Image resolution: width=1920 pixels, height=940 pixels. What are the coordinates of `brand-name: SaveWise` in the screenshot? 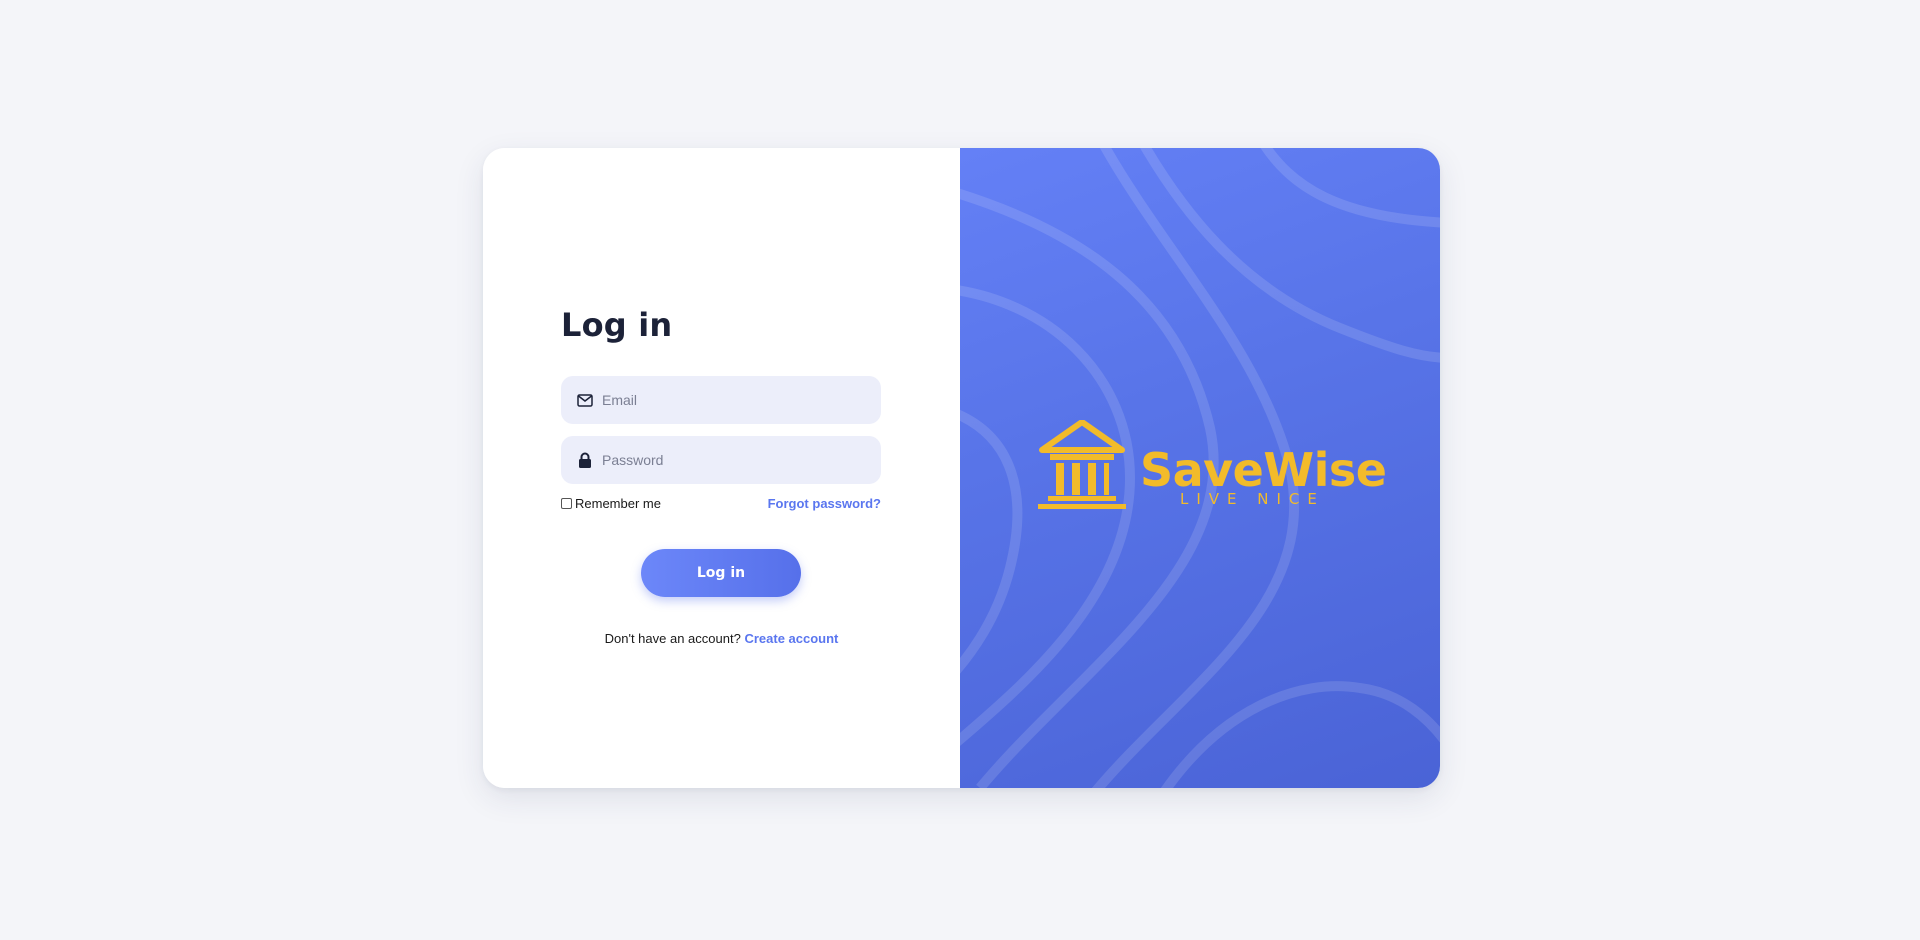 It's located at (1263, 470).